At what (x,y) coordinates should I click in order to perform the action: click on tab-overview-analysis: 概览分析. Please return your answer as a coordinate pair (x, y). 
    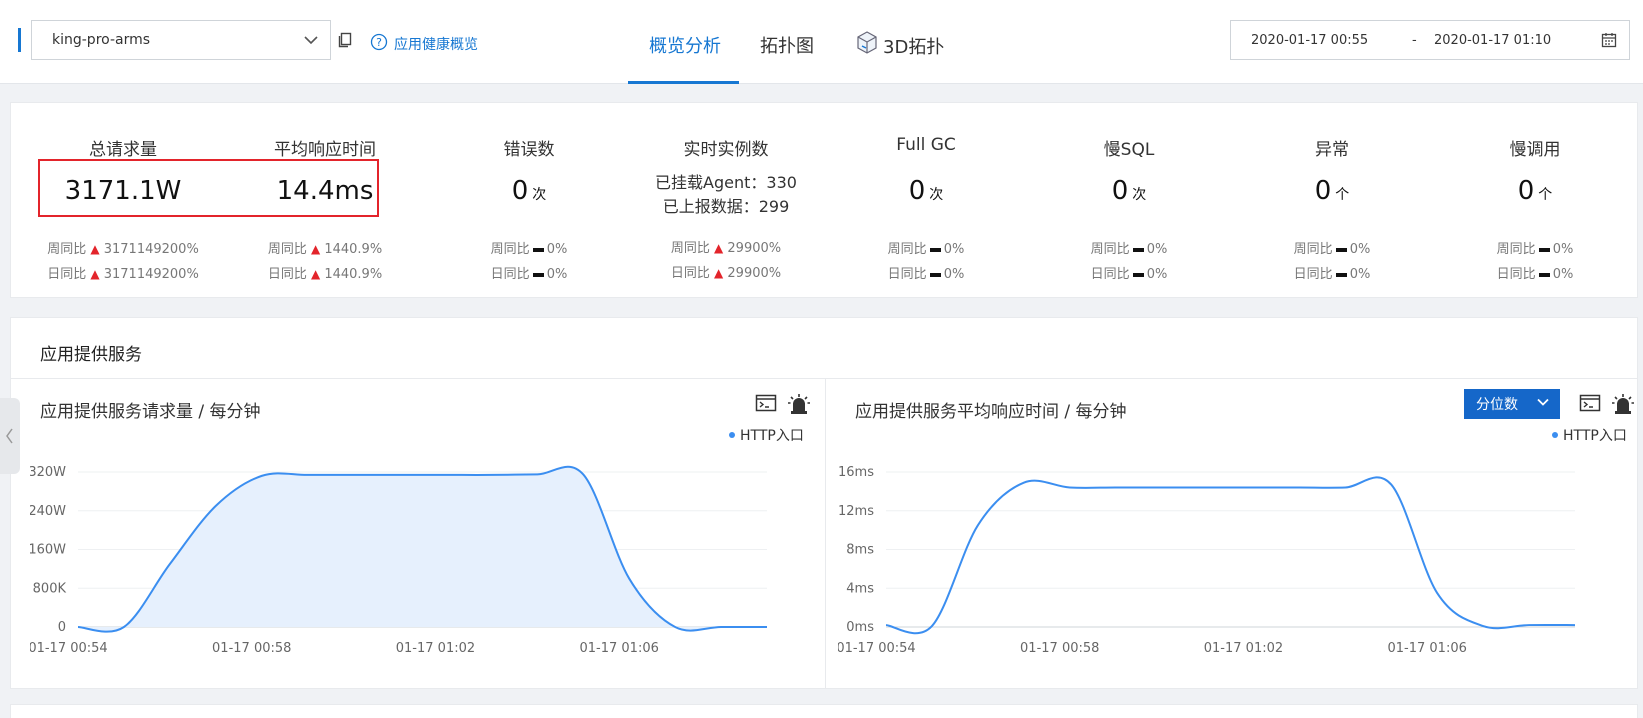
    Looking at the image, I should click on (685, 45).